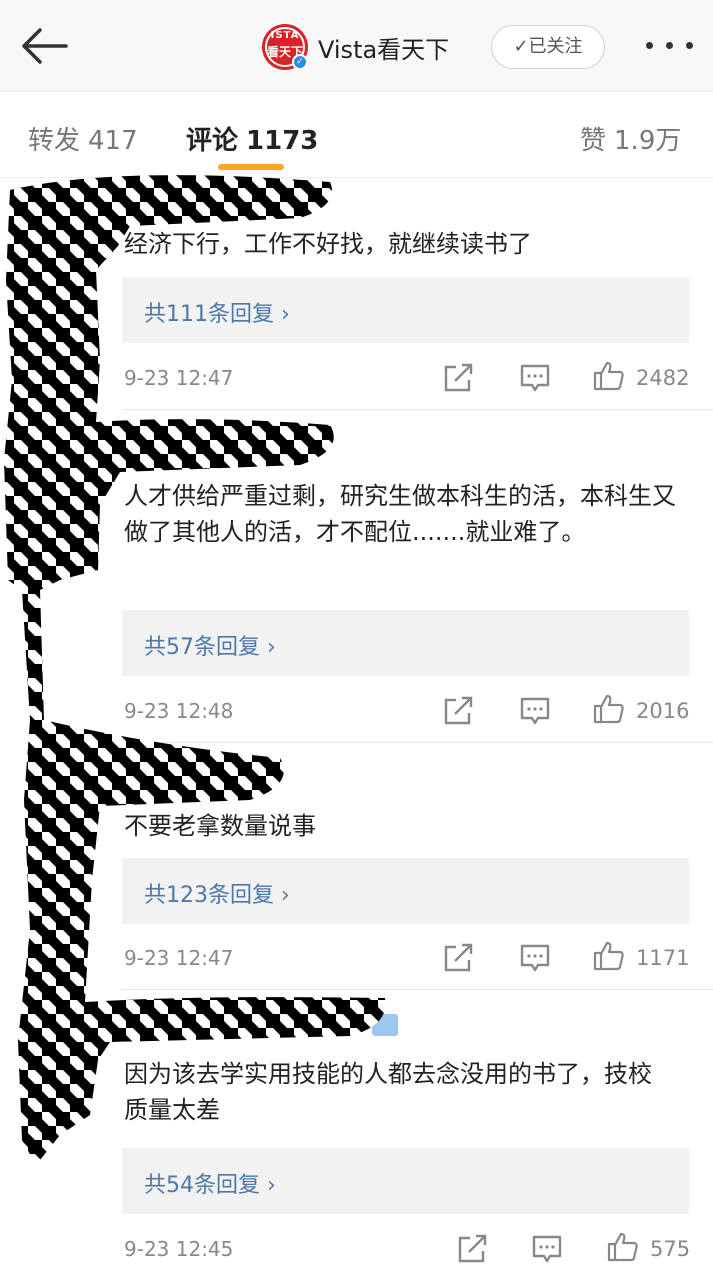 The height and width of the screenshot is (1280, 713). I want to click on arrow-left-icon, so click(44, 46).